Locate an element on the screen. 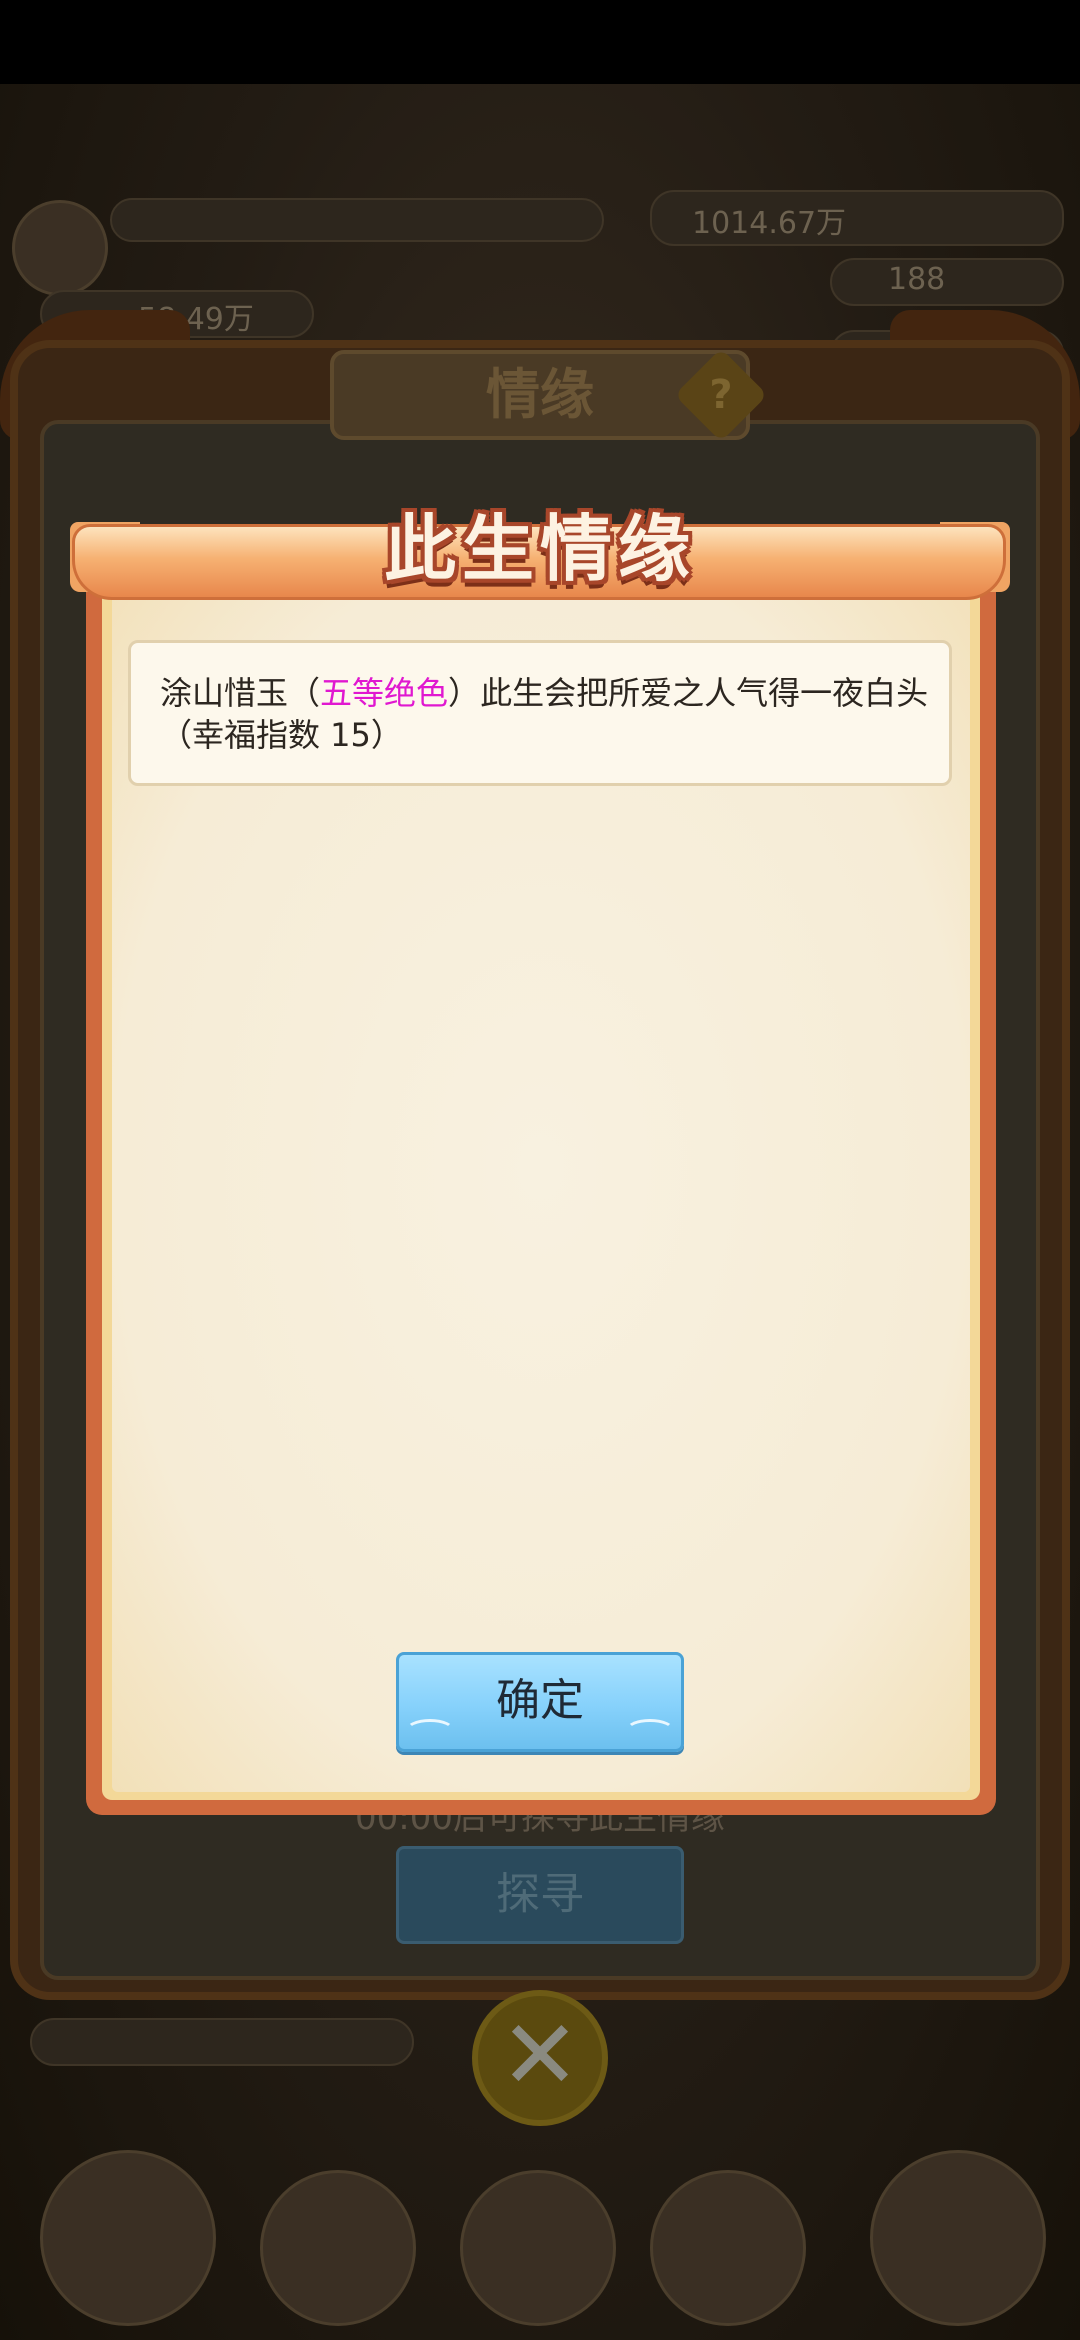 The width and height of the screenshot is (1080, 2340). fate-entry-name: 涂山惜玉 is located at coordinates (224, 693).